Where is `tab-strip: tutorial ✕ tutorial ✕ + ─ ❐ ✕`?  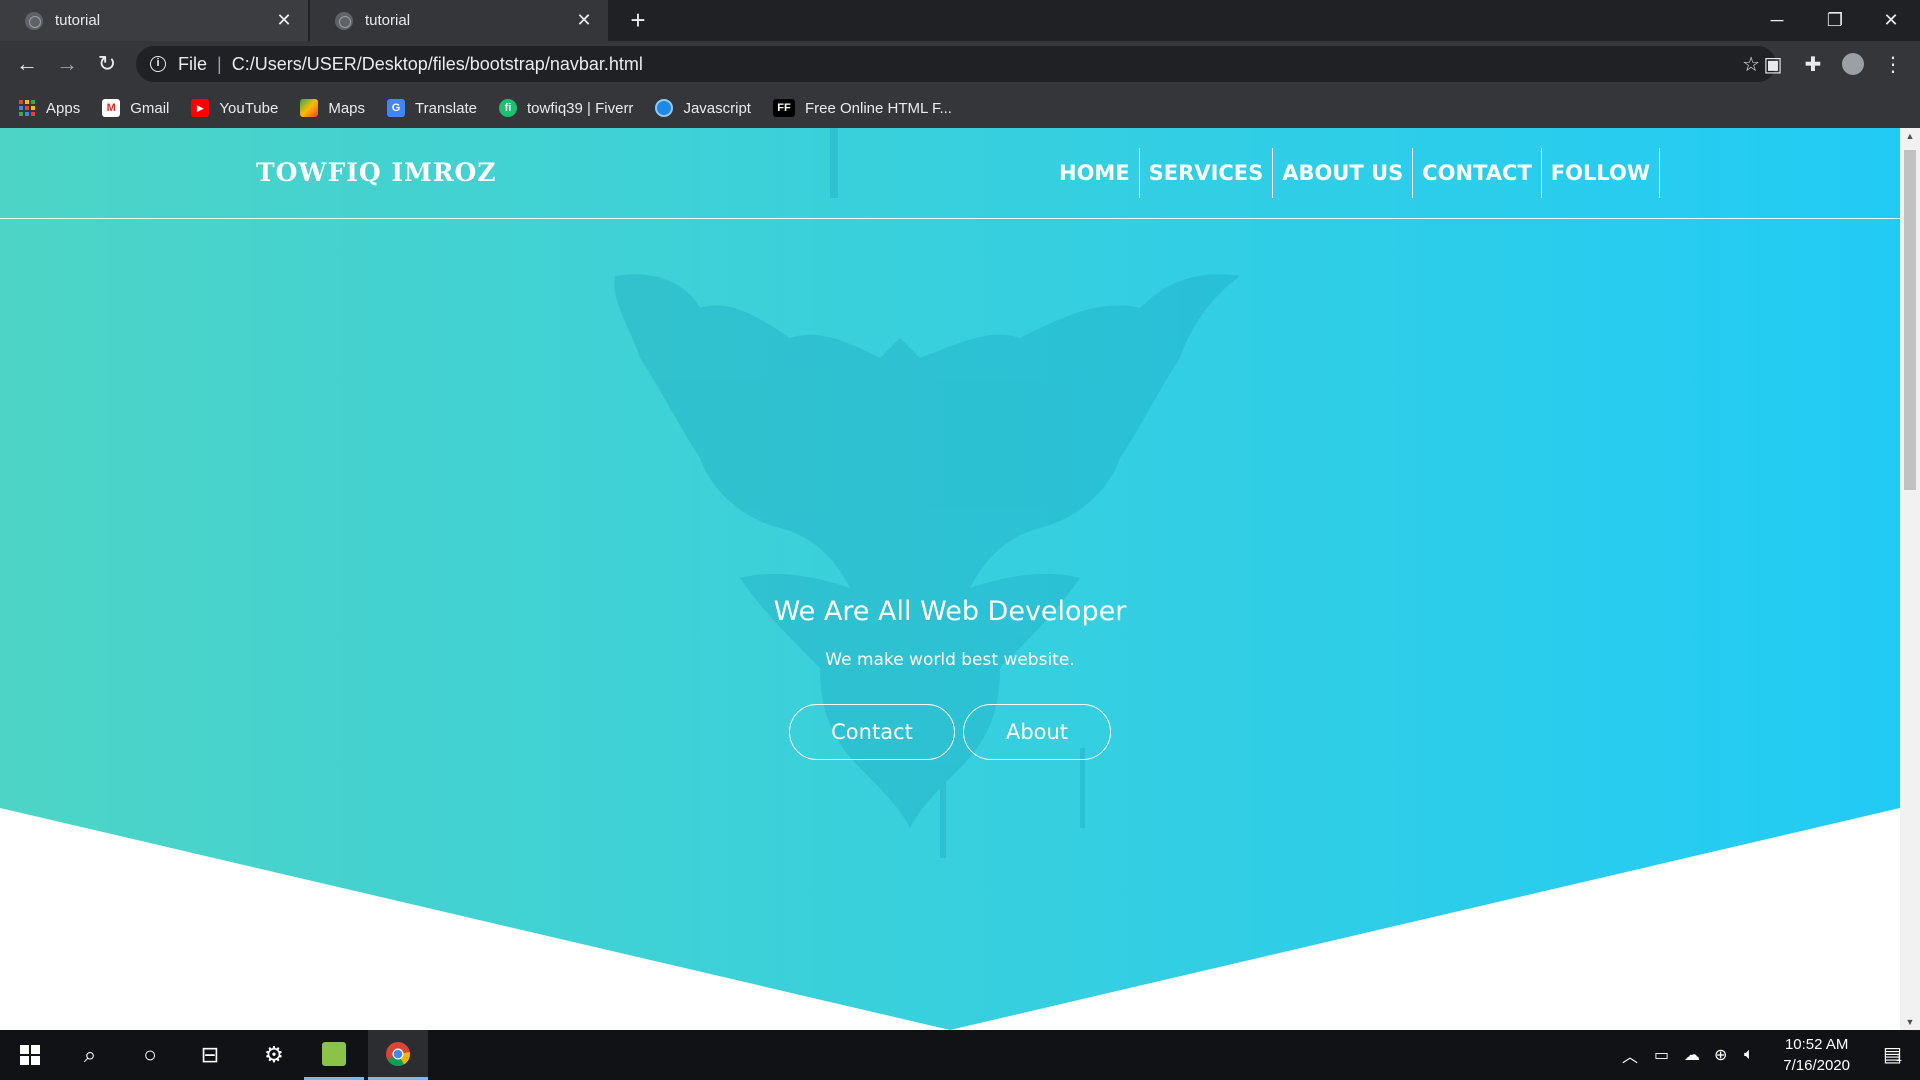 tab-strip: tutorial ✕ tutorial ✕ + ─ ❐ ✕ is located at coordinates (960, 20).